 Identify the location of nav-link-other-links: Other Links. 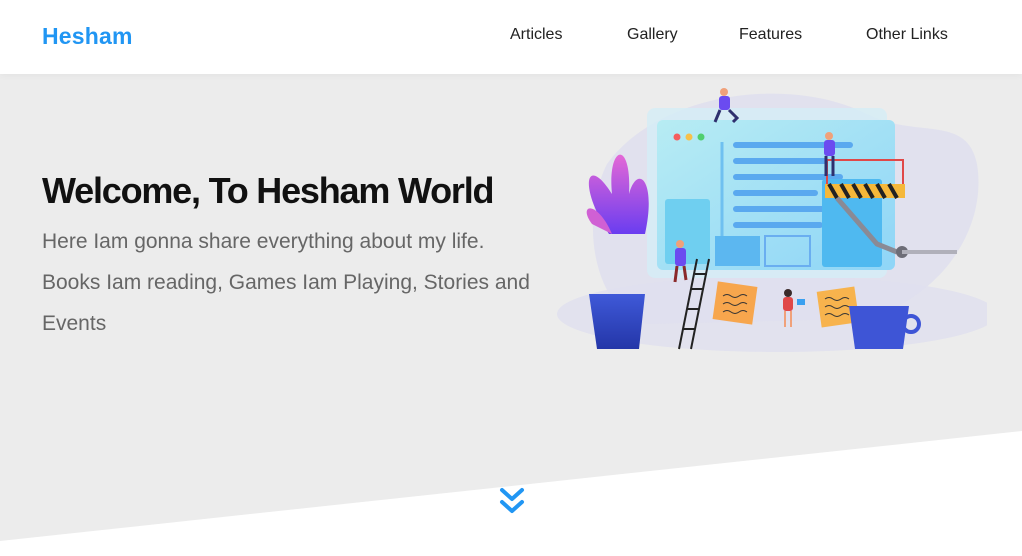
(907, 35).